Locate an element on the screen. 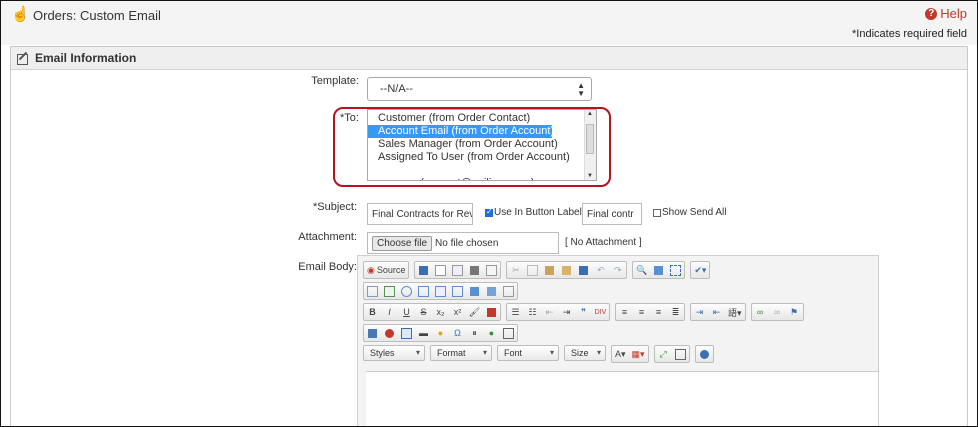  select-all-icon is located at coordinates (675, 270).